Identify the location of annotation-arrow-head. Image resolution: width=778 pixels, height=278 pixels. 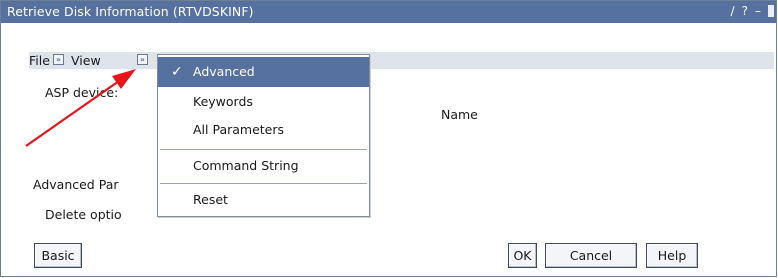
(124, 79).